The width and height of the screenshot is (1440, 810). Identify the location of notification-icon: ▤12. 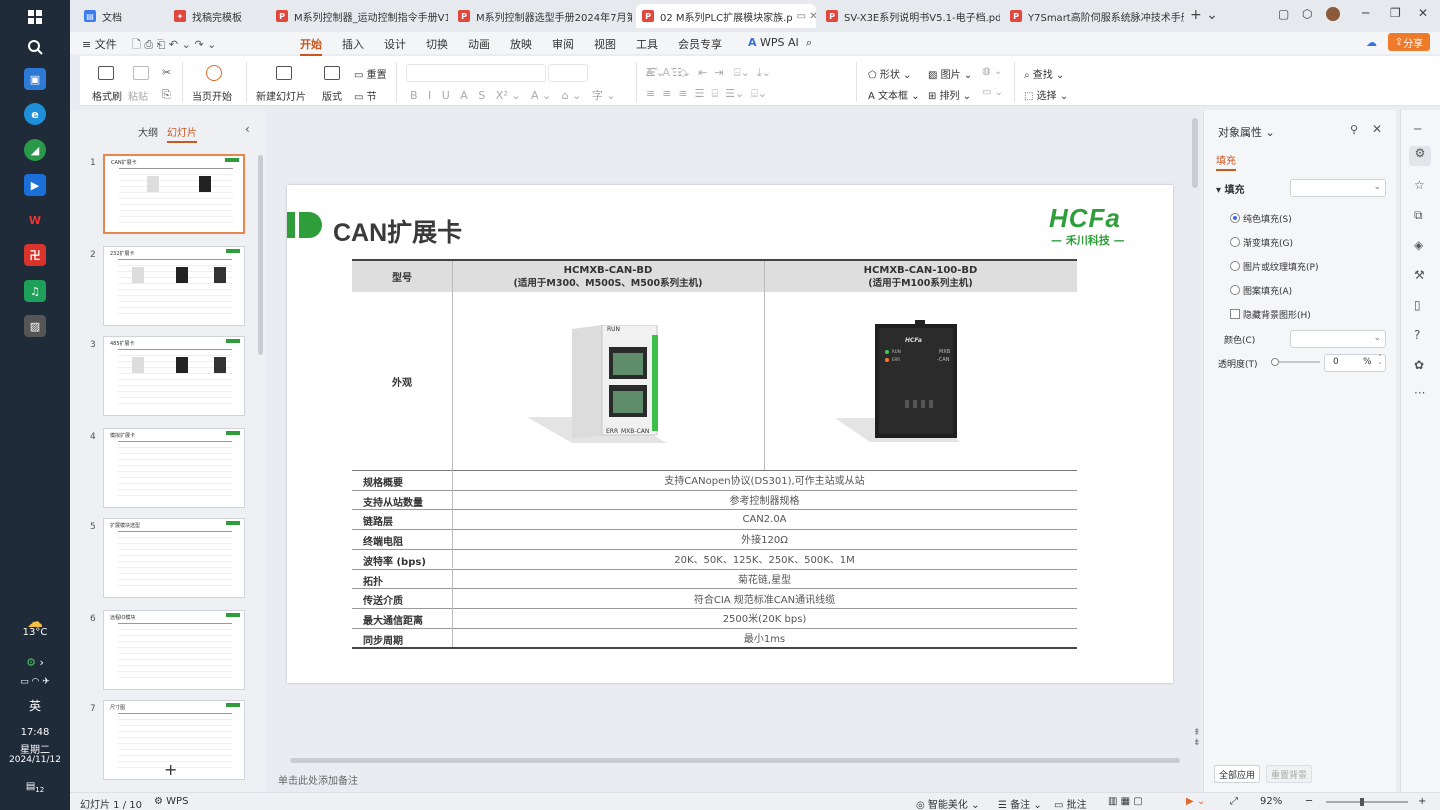
(35, 787).